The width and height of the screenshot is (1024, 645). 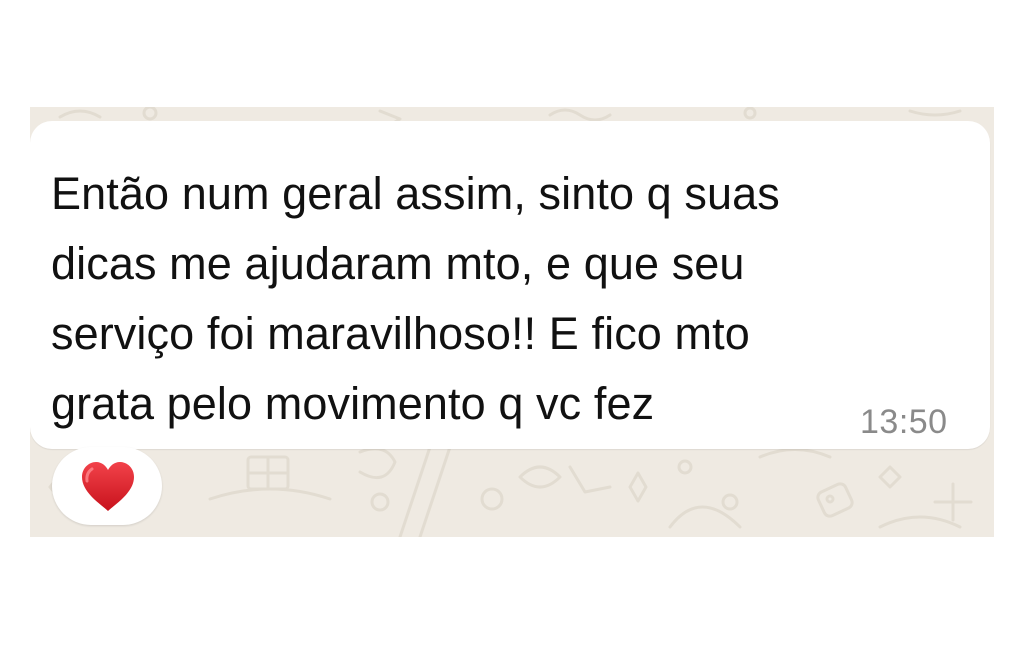 I want to click on reaction-badge, so click(x=107, y=486).